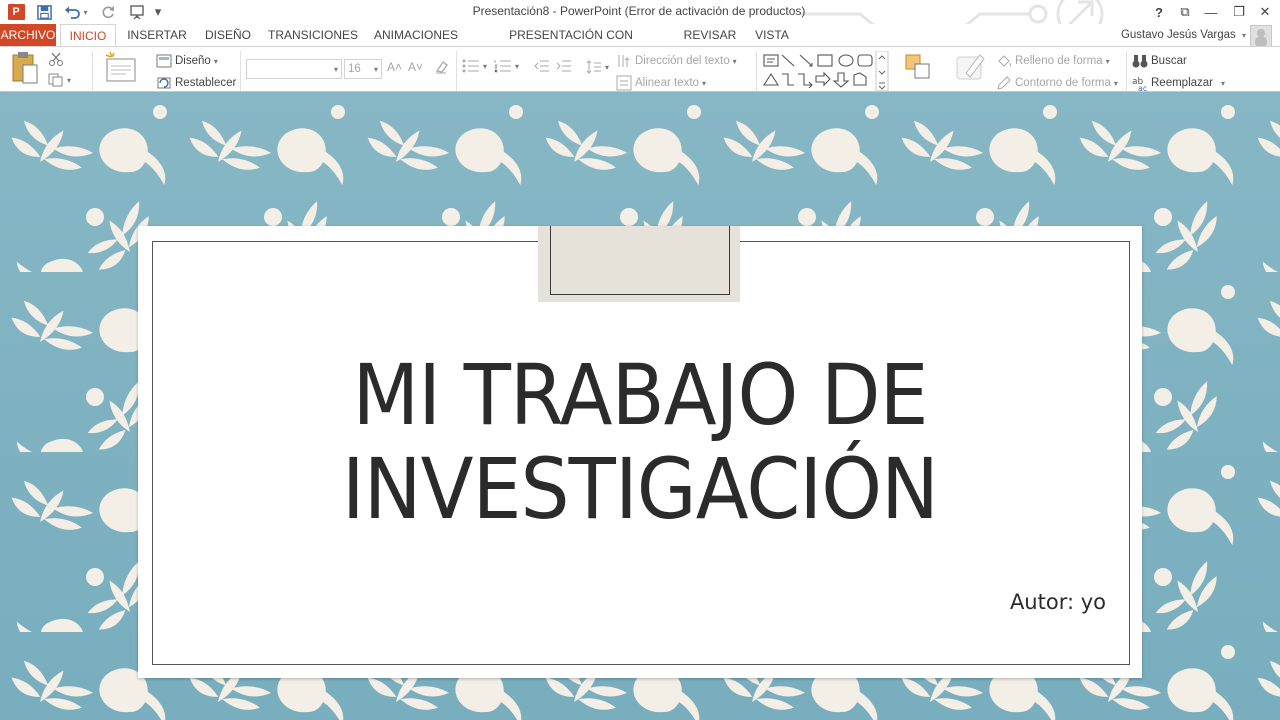  I want to click on close-button: ✕, so click(1265, 12).